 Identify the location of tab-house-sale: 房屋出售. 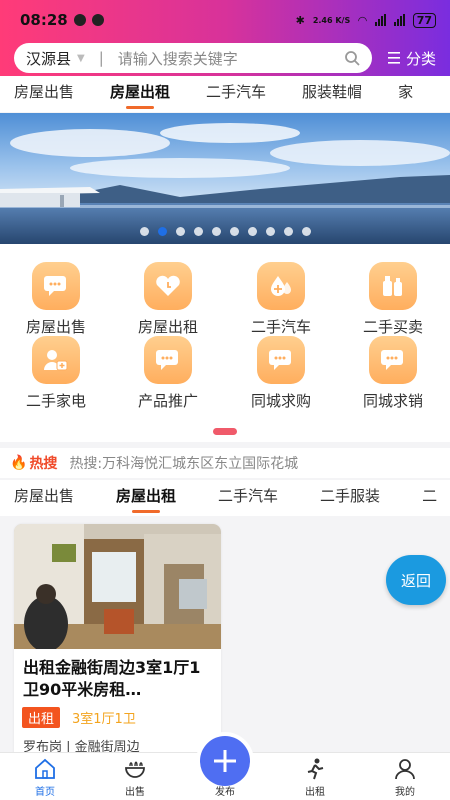
(37, 94).